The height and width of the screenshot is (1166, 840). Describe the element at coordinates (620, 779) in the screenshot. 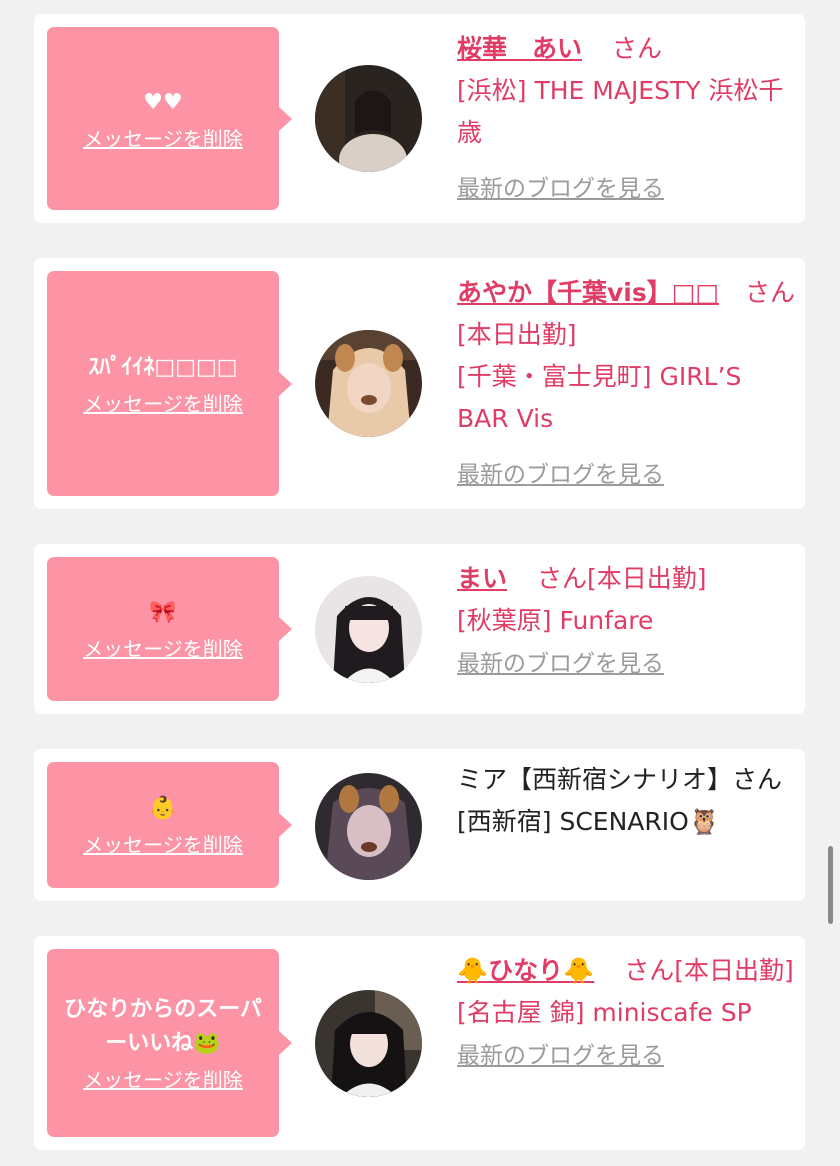

I see `cast-name: ミア【西新宿シナリオ】さん` at that location.